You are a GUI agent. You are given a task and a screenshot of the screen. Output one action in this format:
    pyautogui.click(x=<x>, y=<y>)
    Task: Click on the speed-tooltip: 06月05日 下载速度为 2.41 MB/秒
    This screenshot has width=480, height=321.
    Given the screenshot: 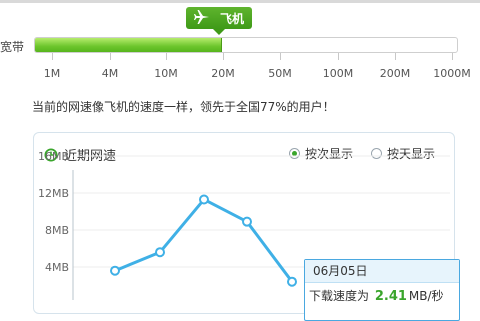 What is the action you would take?
    pyautogui.click(x=382, y=290)
    